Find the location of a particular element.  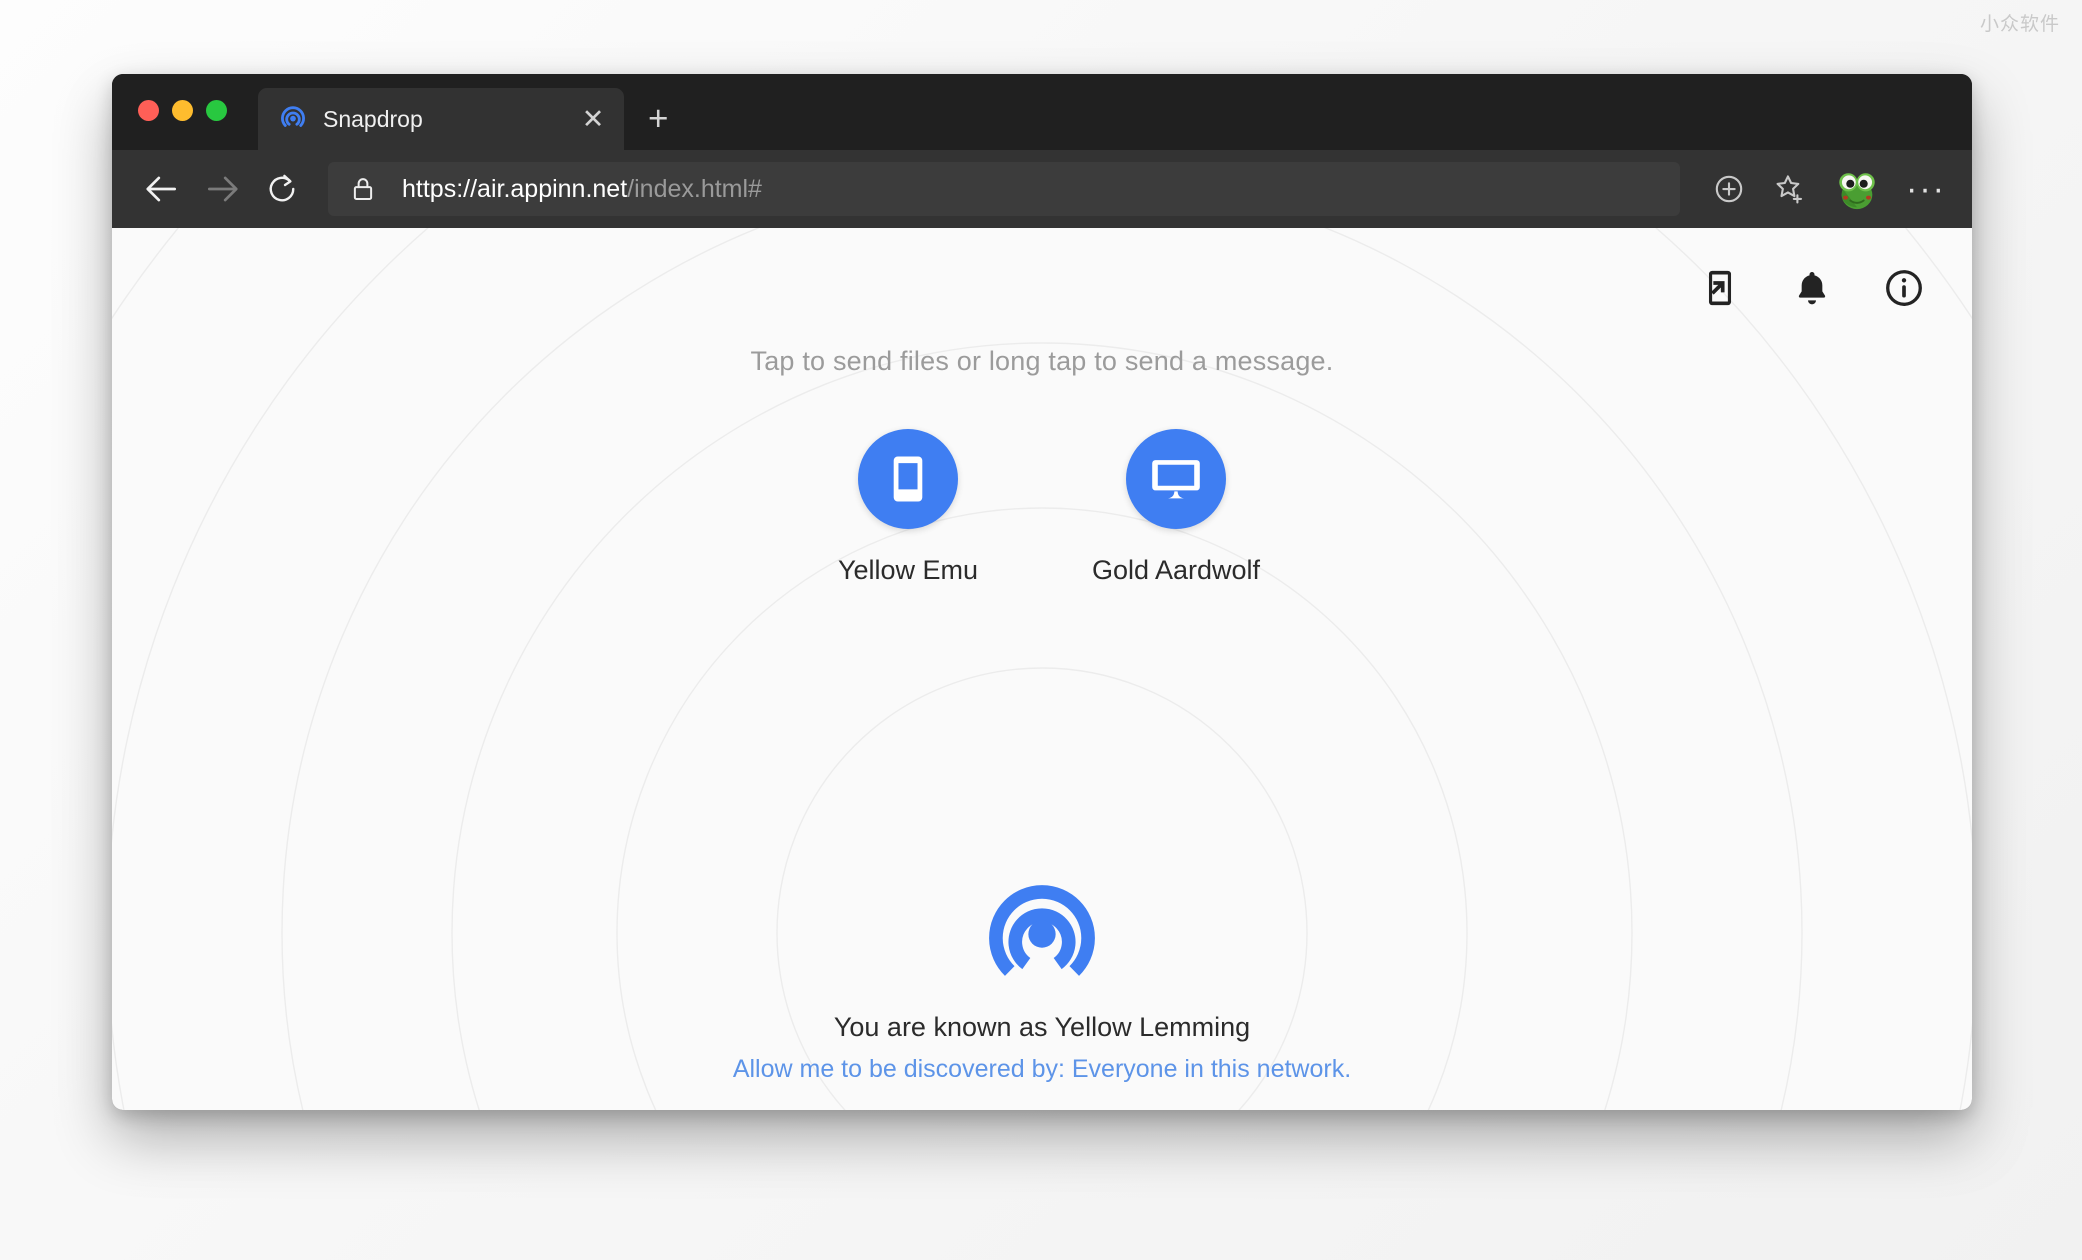

peer-item: Gold Aardwolf is located at coordinates (1176, 507).